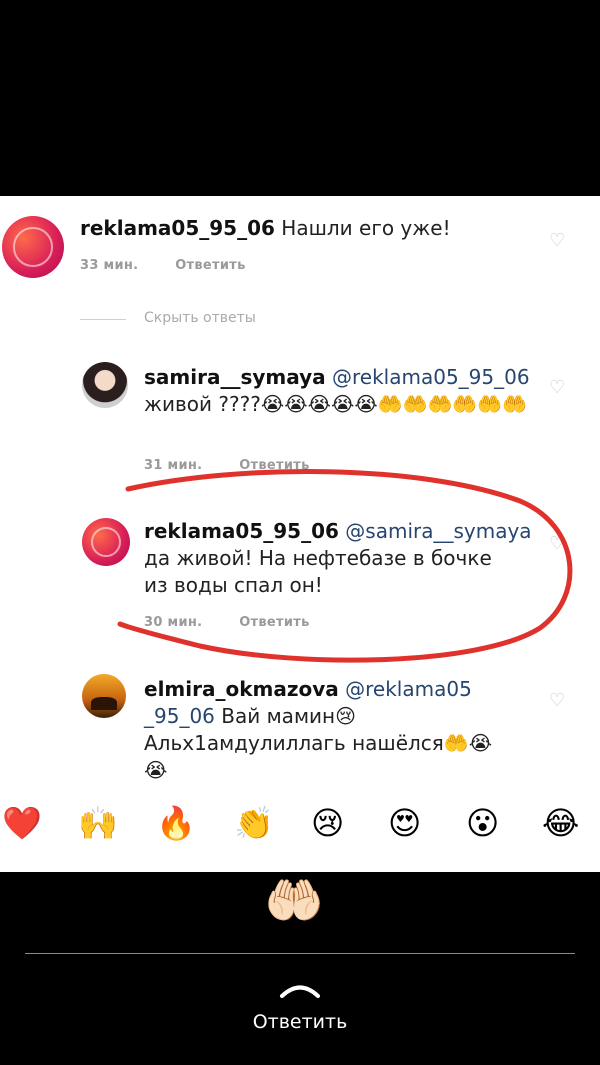 The height and width of the screenshot is (1065, 600). Describe the element at coordinates (300, 1022) in the screenshot. I see `reply-button: Ответить` at that location.